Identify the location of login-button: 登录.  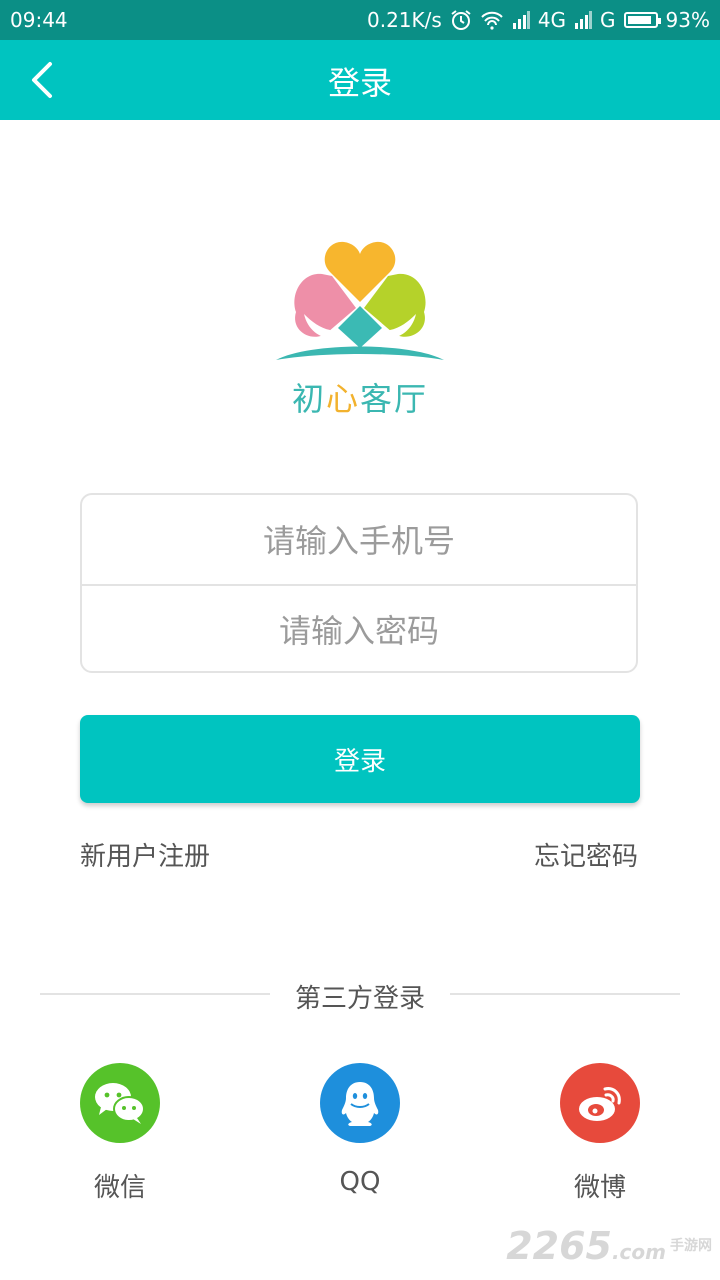
(360, 759).